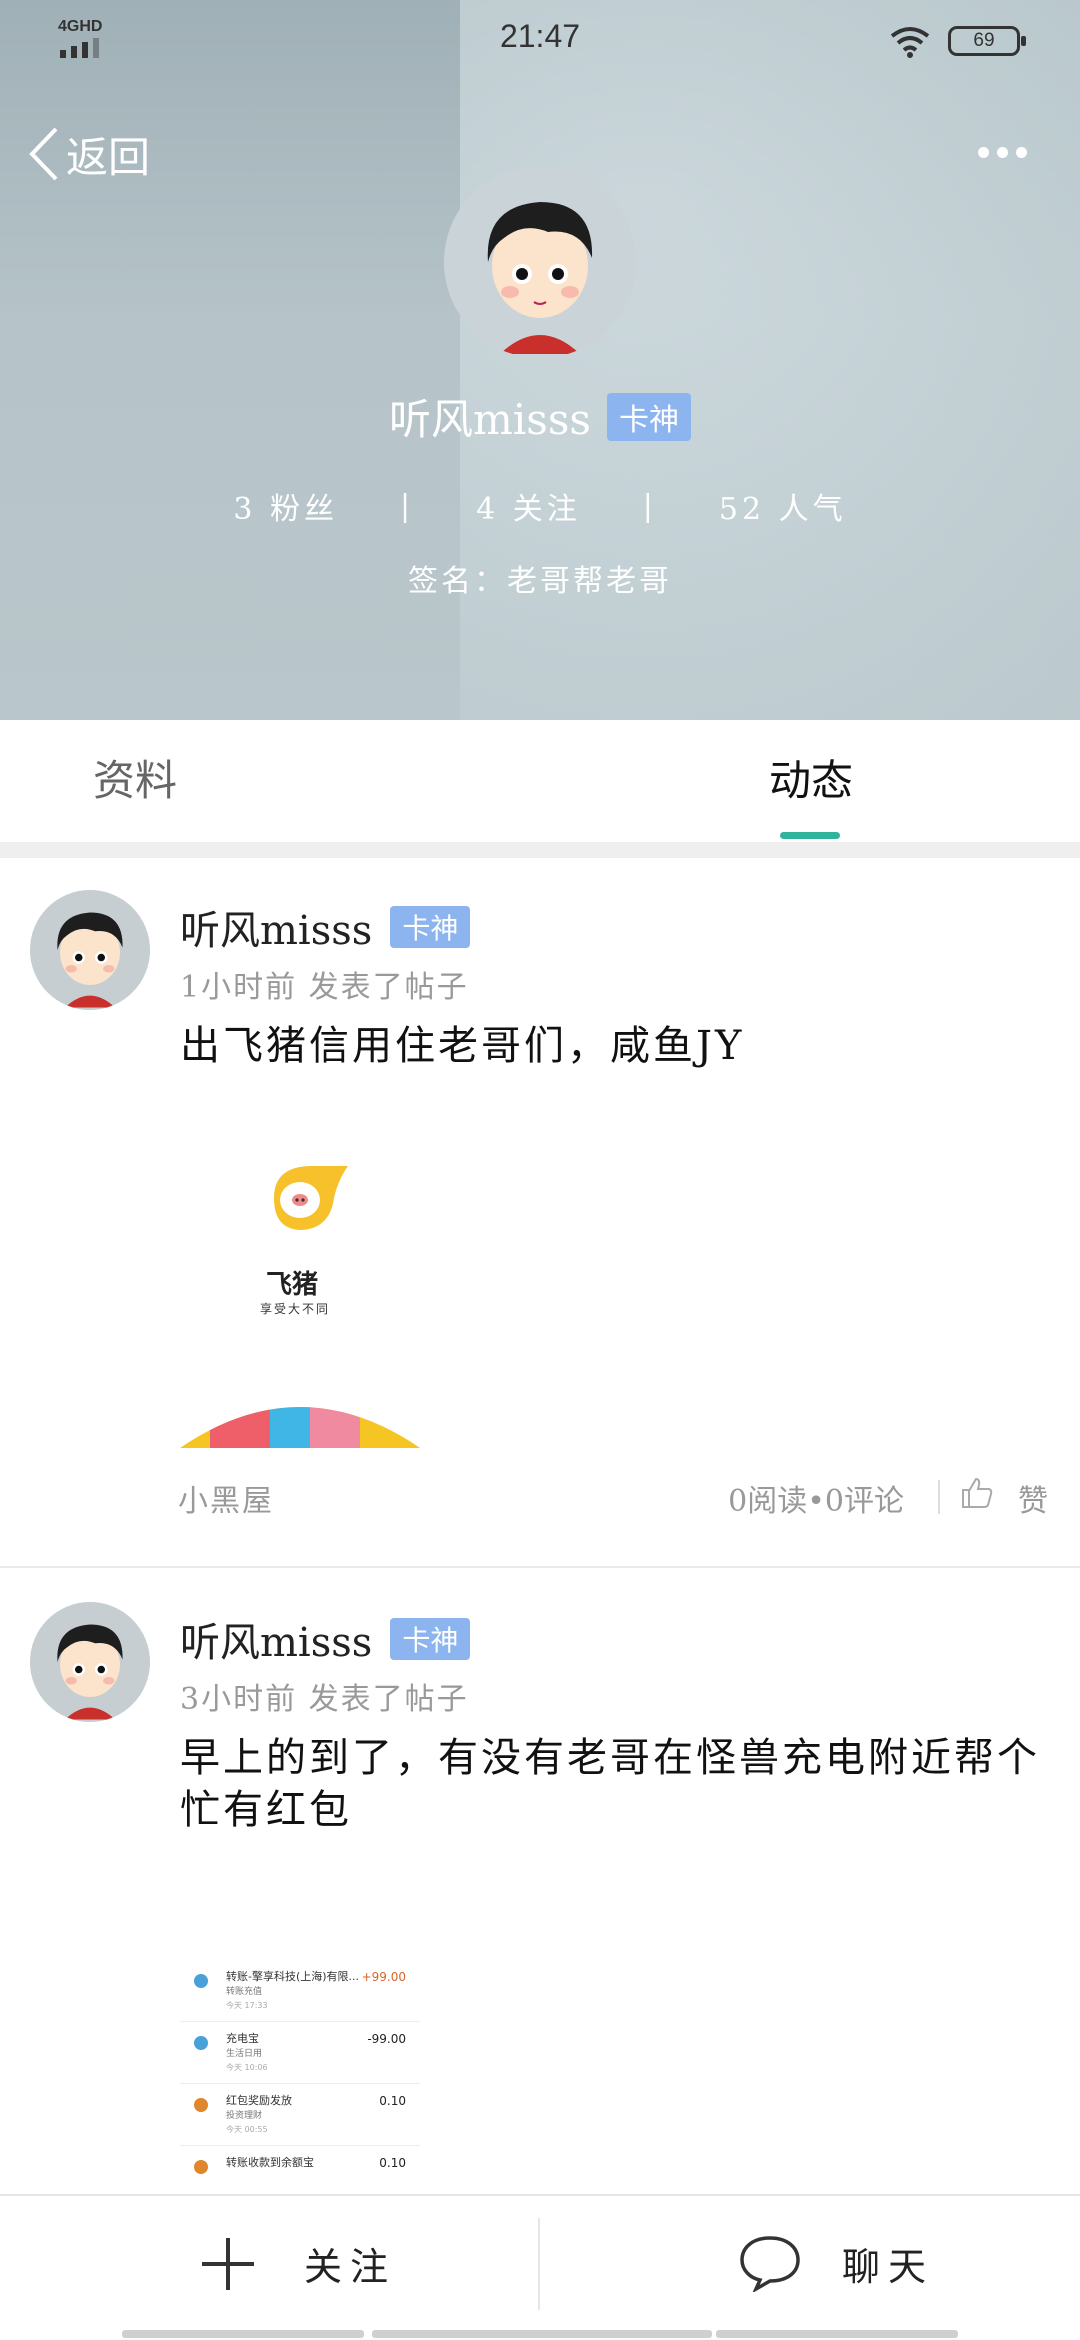  What do you see at coordinates (300, 1991) in the screenshot?
I see `transaction-row: 转账-擎享科技(上海)有限... 转账充值 今天 17:33 +99.00` at bounding box center [300, 1991].